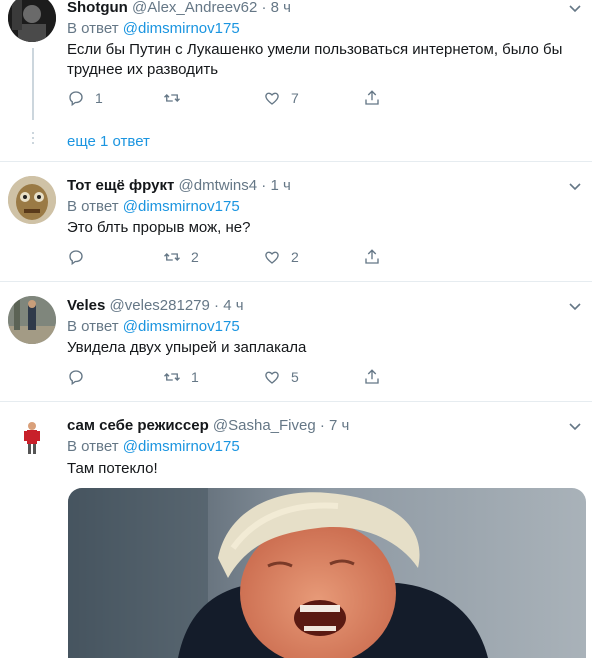 This screenshot has width=592, height=658. I want to click on display-name: Shotgun, so click(97, 8).